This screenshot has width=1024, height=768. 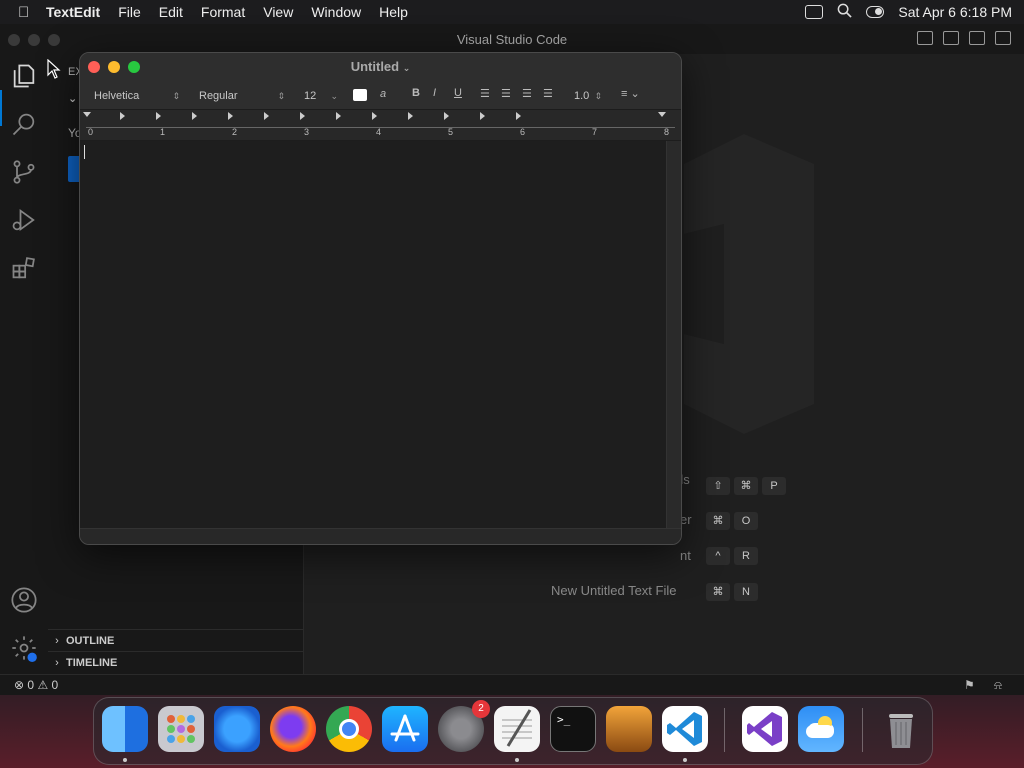 What do you see at coordinates (293, 729) in the screenshot?
I see `dock-firefox-icon` at bounding box center [293, 729].